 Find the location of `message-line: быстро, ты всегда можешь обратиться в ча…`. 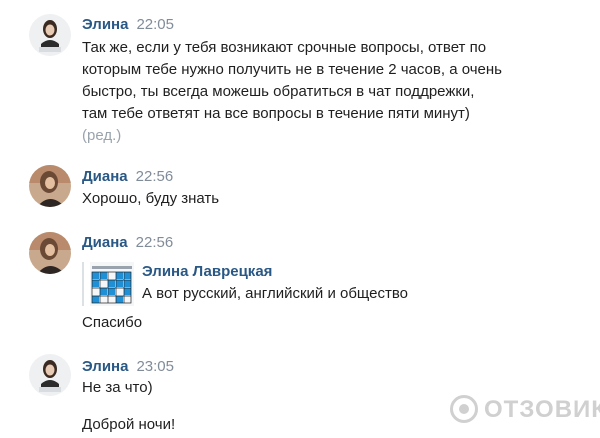

message-line: быстро, ты всегда можешь обратиться в ча… is located at coordinates (278, 91).